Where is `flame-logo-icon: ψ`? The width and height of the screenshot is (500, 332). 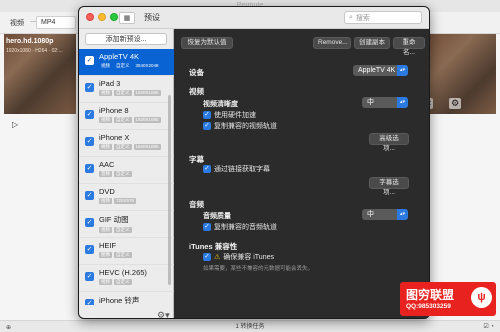
flame-logo-icon: ψ is located at coordinates (481, 297).